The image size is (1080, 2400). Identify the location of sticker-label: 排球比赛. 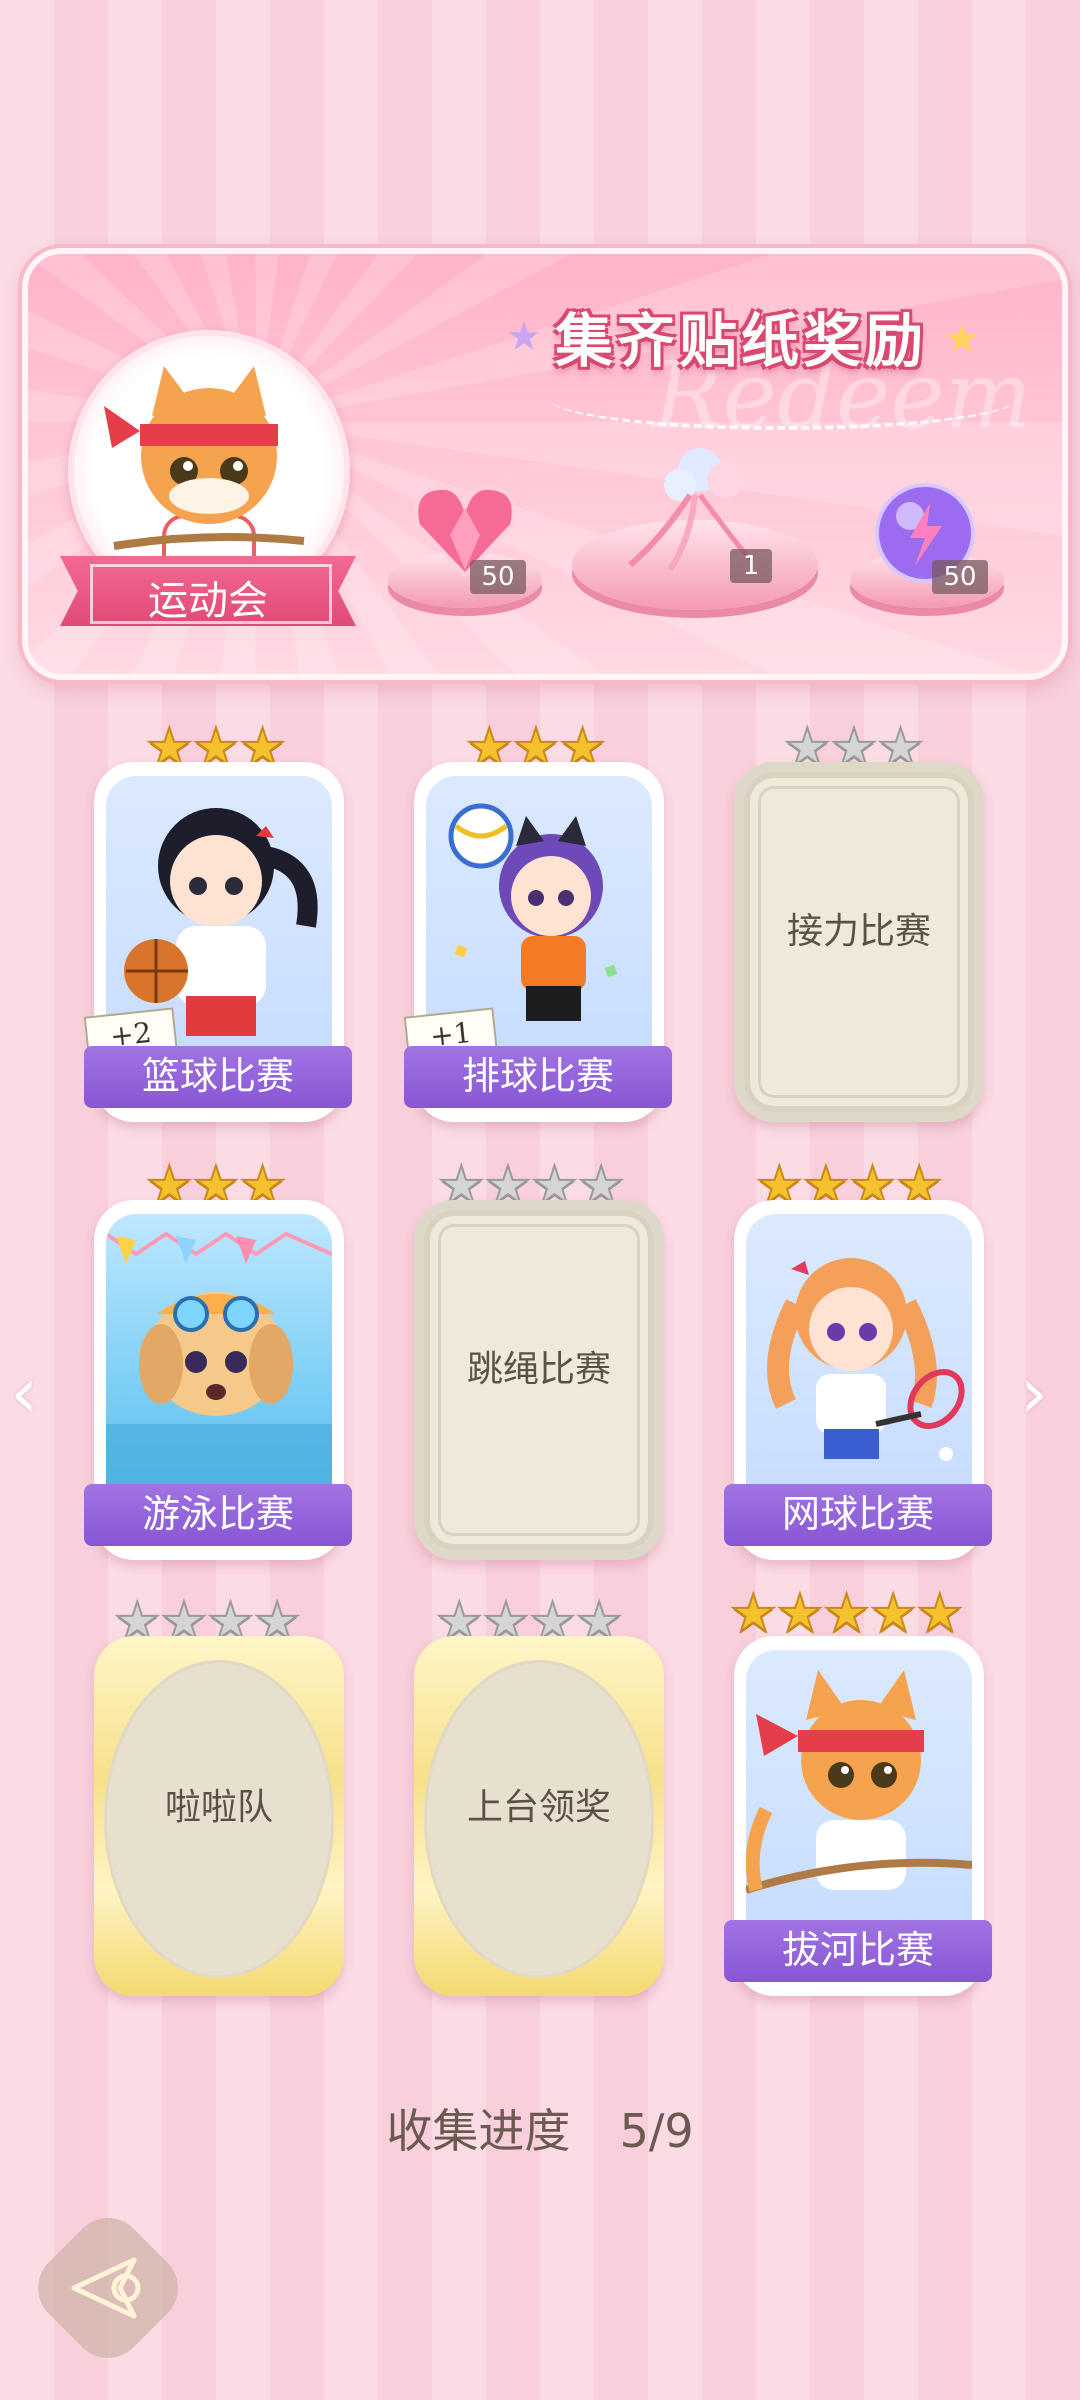
(538, 1077).